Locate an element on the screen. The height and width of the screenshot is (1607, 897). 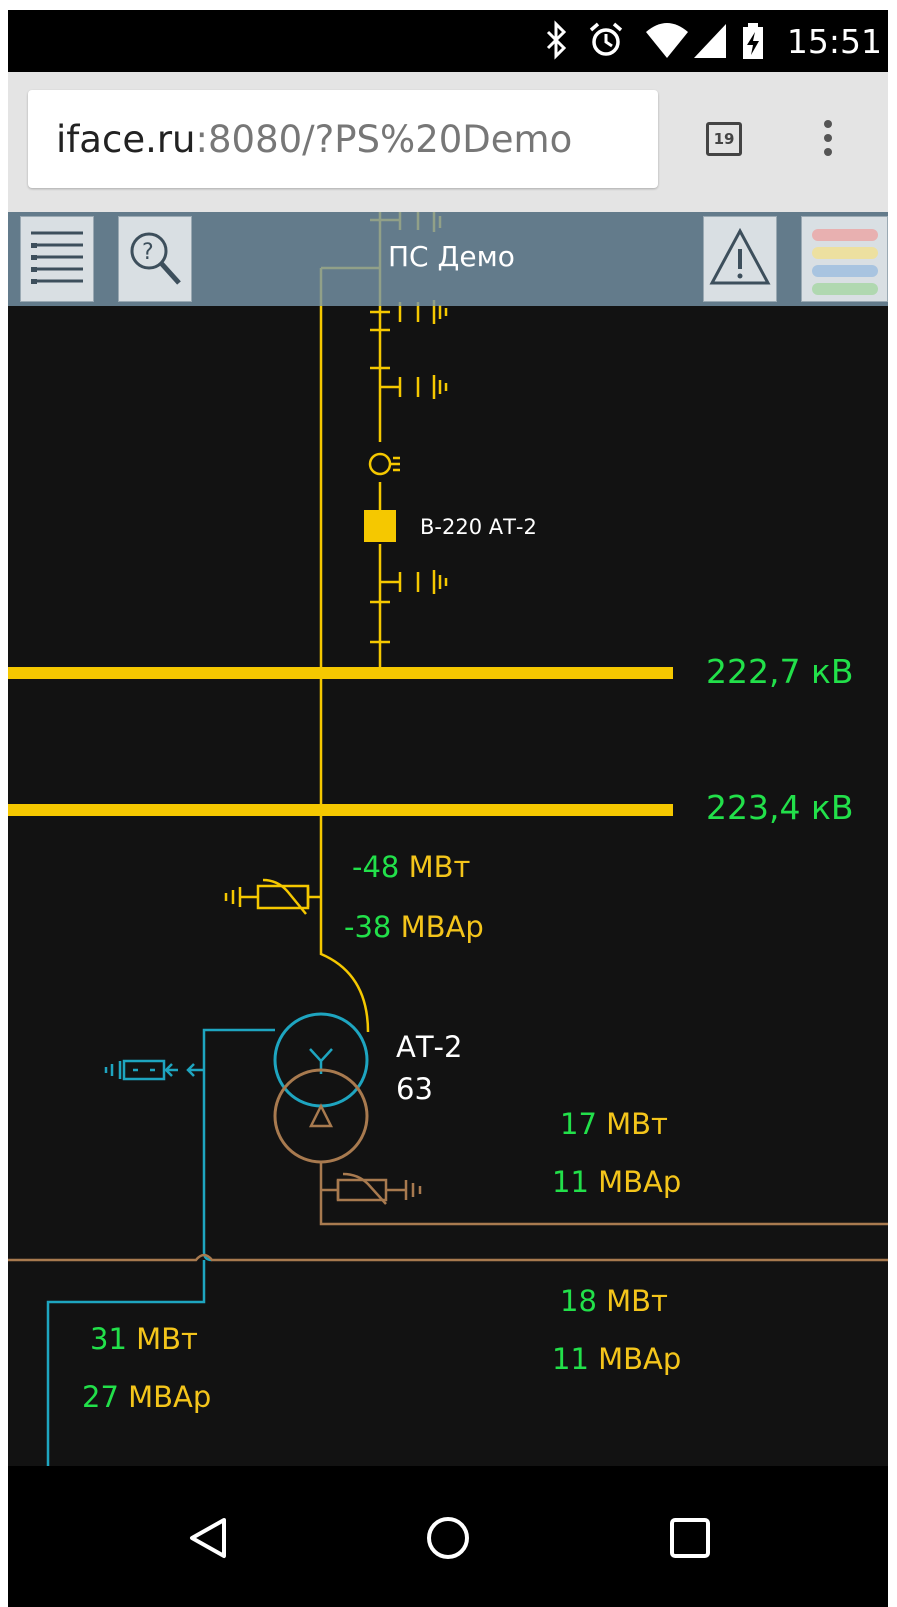
url-field: iface.ru:8080/?PS%20Demo is located at coordinates (343, 139).